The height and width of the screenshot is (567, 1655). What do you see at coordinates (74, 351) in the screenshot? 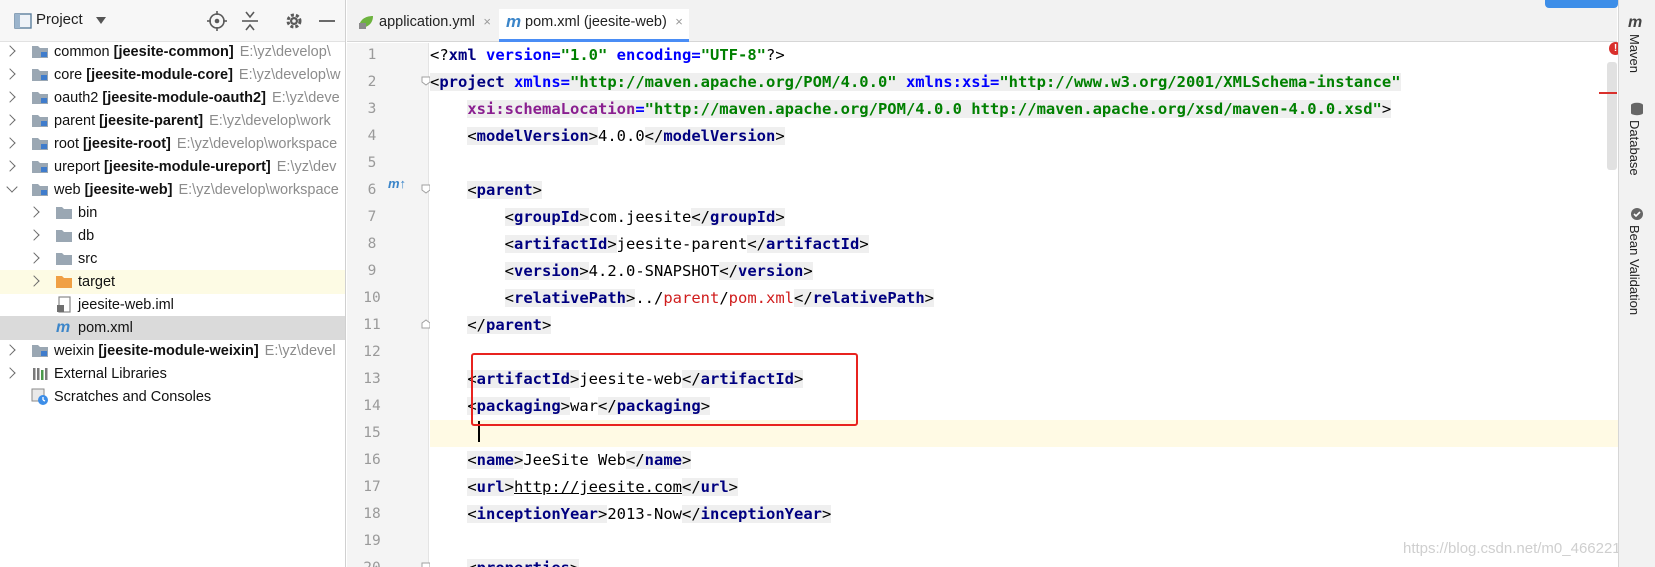
I see `module-name: weixin` at bounding box center [74, 351].